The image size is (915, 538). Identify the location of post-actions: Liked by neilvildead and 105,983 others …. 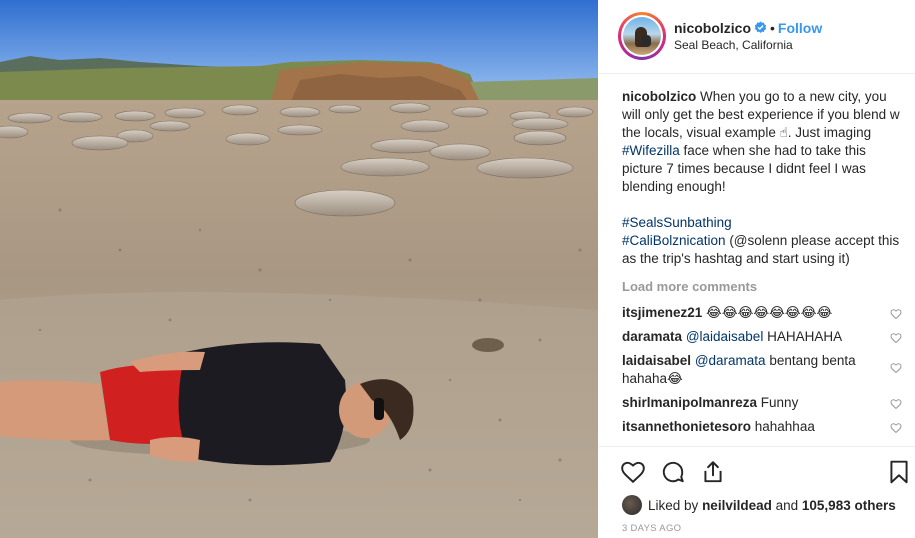
(756, 492).